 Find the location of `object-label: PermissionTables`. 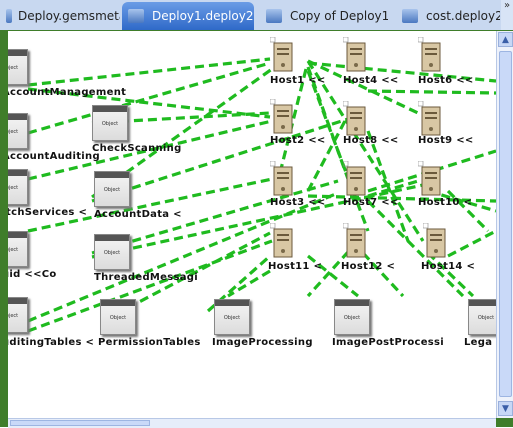

object-label: PermissionTables is located at coordinates (149, 342).